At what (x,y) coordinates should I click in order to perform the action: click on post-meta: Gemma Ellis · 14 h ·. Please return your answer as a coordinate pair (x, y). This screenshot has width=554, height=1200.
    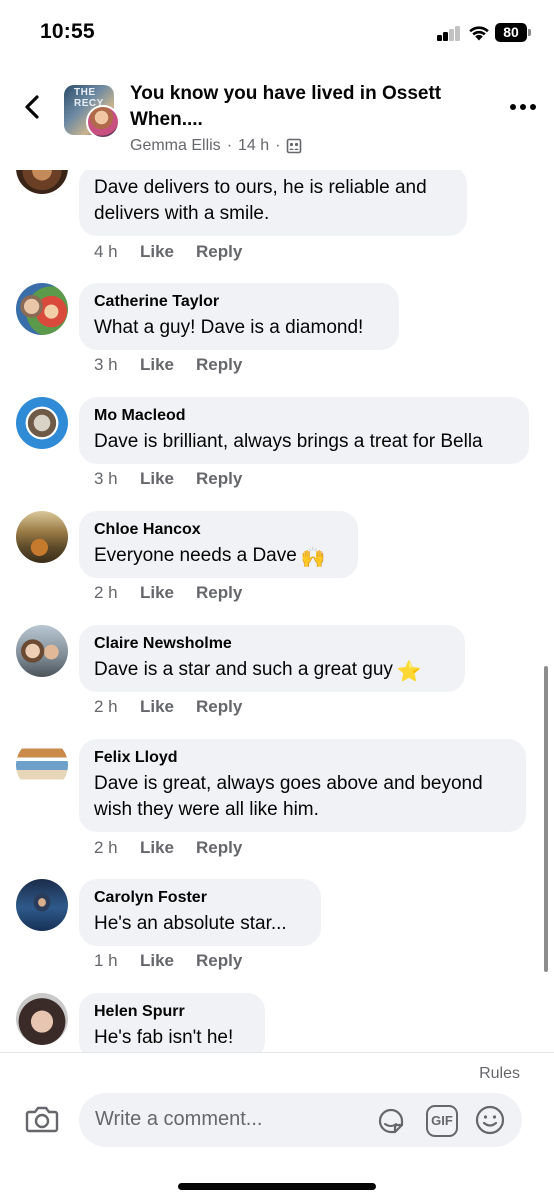
    Looking at the image, I should click on (216, 146).